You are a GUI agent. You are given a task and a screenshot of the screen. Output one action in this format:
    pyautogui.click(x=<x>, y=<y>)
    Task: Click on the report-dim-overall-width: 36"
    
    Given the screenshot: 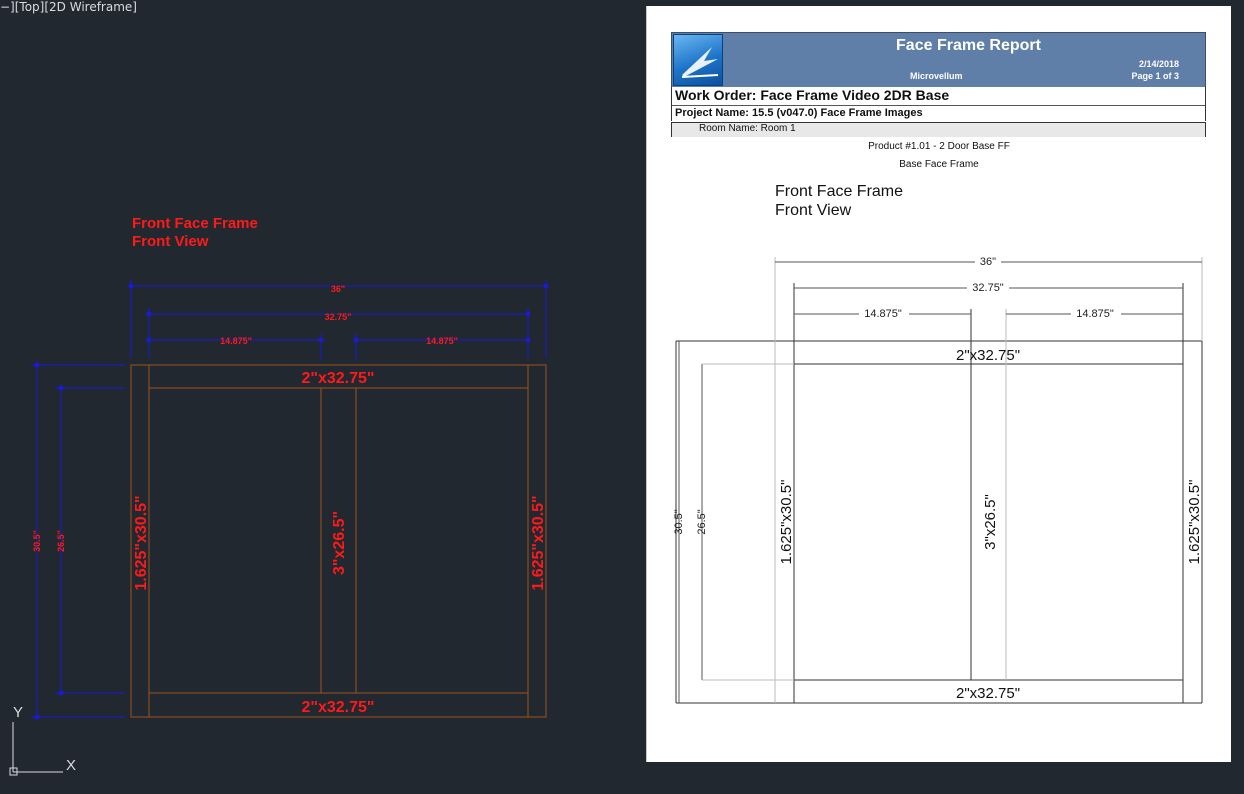 What is the action you would take?
    pyautogui.click(x=988, y=262)
    